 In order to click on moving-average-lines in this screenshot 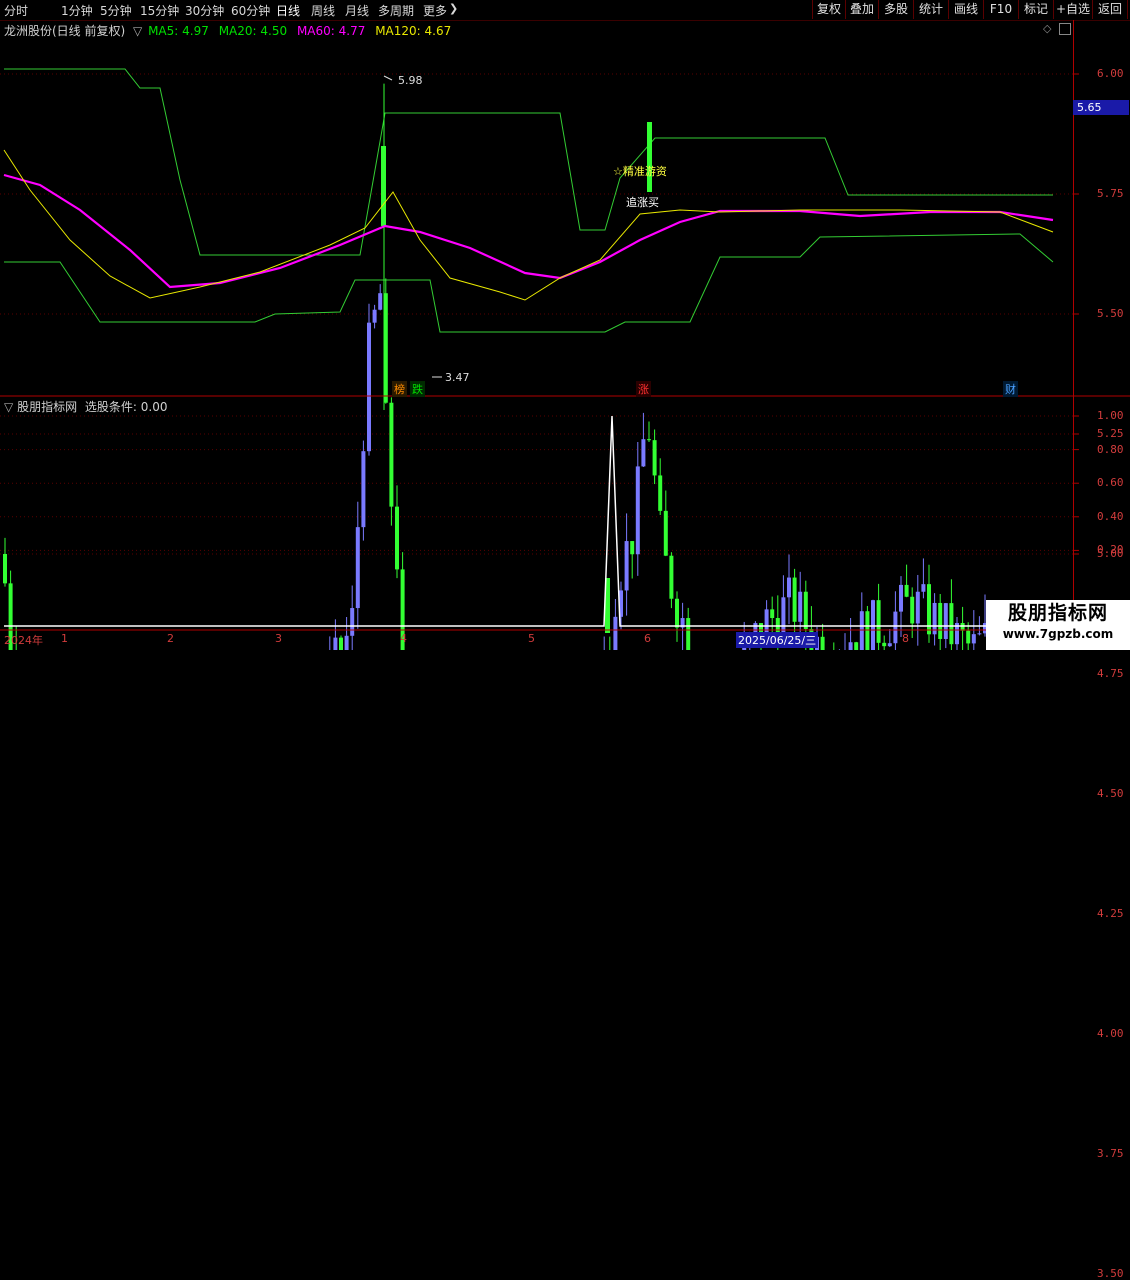, I will do `click(528, 225)`.